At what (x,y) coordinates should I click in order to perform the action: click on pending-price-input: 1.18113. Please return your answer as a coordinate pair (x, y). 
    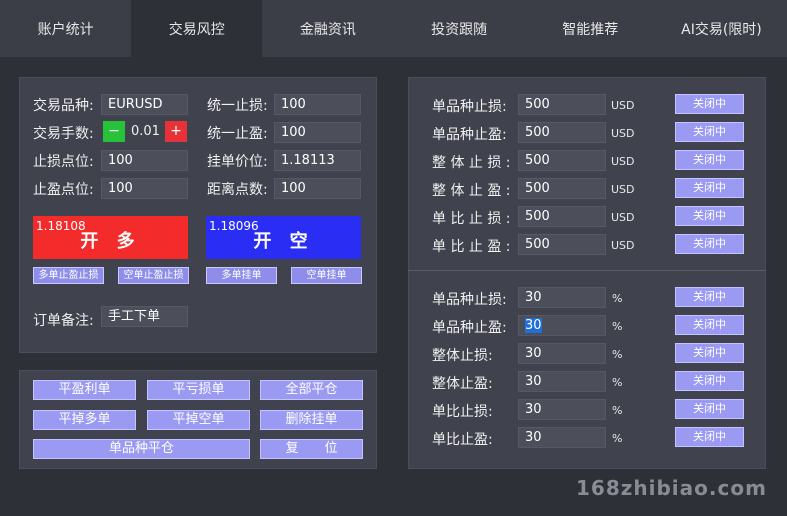
    Looking at the image, I should click on (317, 160).